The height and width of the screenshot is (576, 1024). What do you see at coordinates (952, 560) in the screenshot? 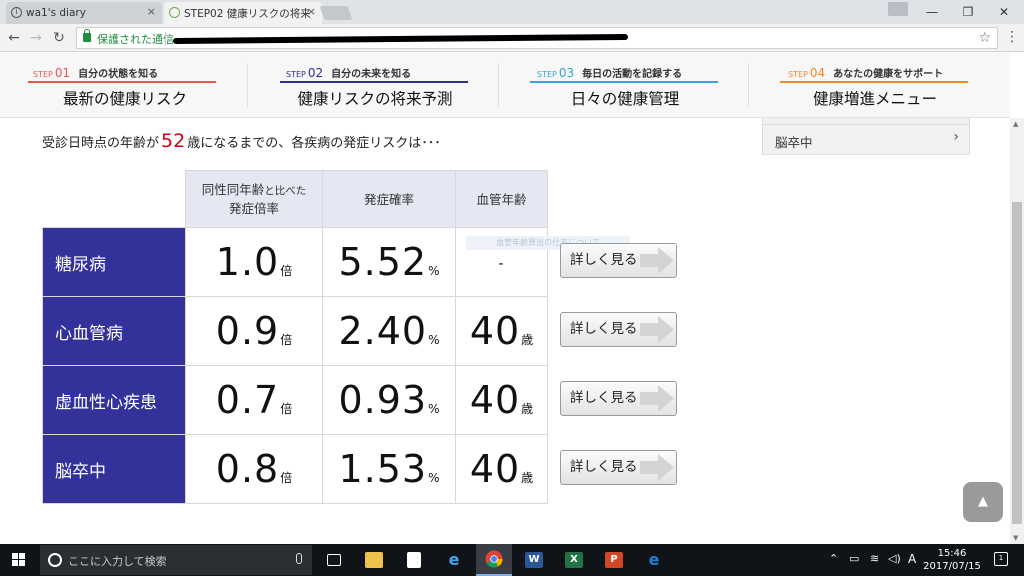
I see `taskbar-clock: 15:46 2017/07/15` at bounding box center [952, 560].